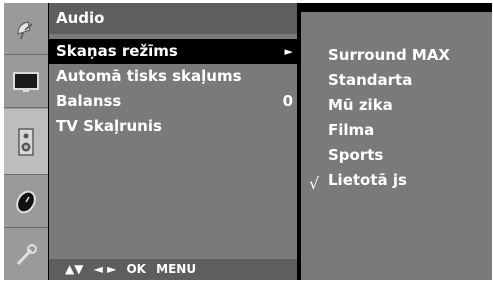  I want to click on submenu-option: Mū zika, so click(360, 105).